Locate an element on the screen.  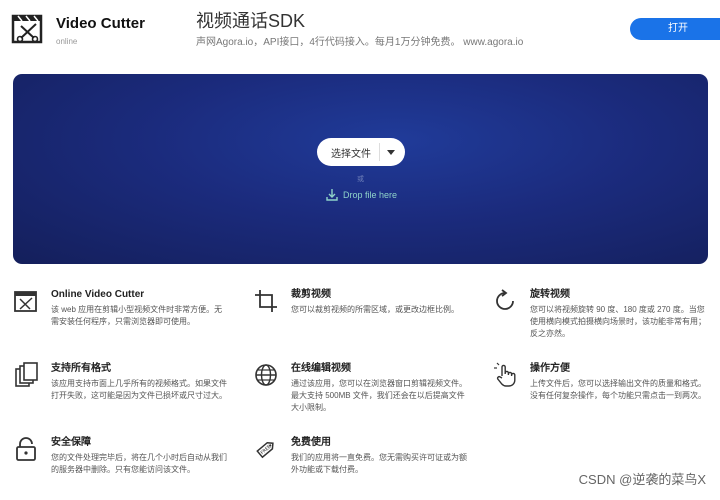
select-file-button: 选择文件 is located at coordinates (361, 152).